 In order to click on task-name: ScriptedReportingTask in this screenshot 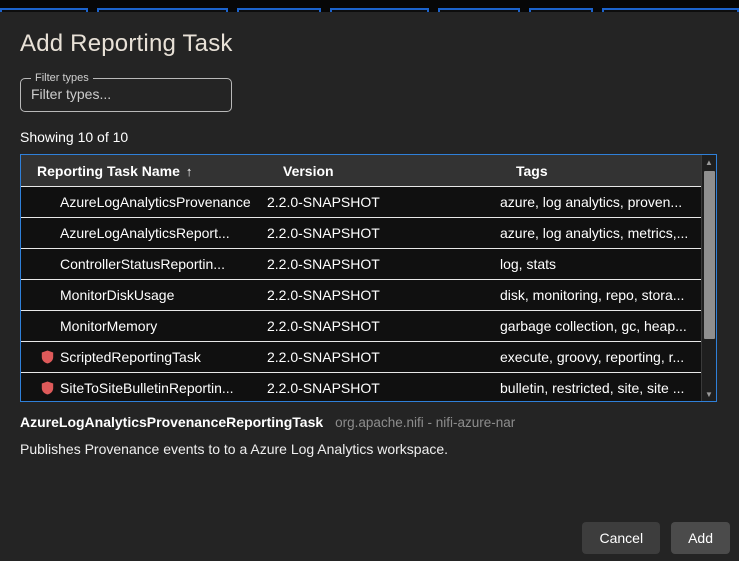, I will do `click(130, 357)`.